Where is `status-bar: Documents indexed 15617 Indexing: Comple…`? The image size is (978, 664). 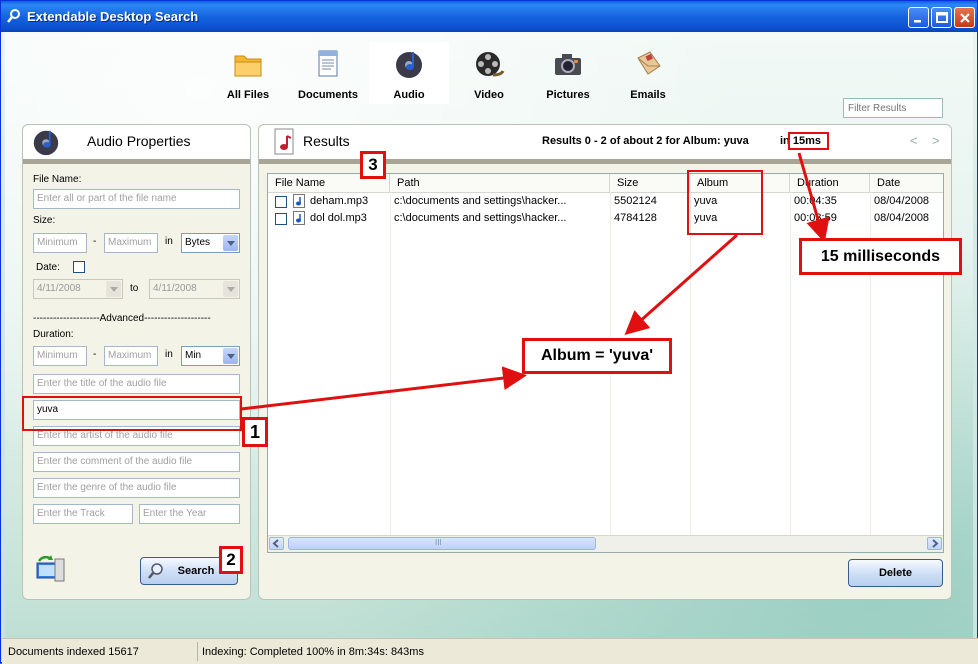
status-bar: Documents indexed 15617 Indexing: Comple… is located at coordinates (490, 651).